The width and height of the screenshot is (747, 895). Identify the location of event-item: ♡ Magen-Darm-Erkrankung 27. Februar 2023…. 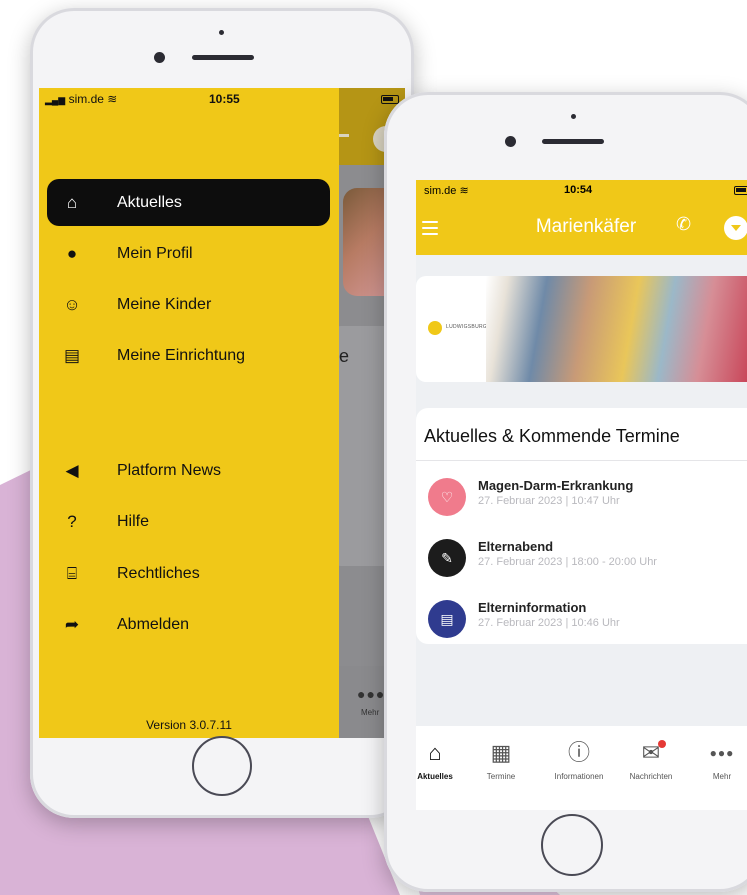
(585, 498).